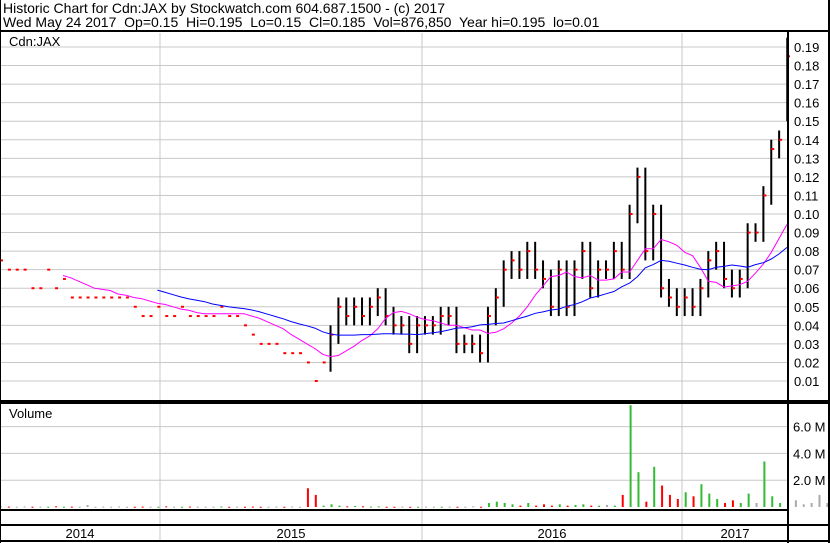 The height and width of the screenshot is (543, 830). What do you see at coordinates (806, 84) in the screenshot?
I see `price-tick-label: 0.17` at bounding box center [806, 84].